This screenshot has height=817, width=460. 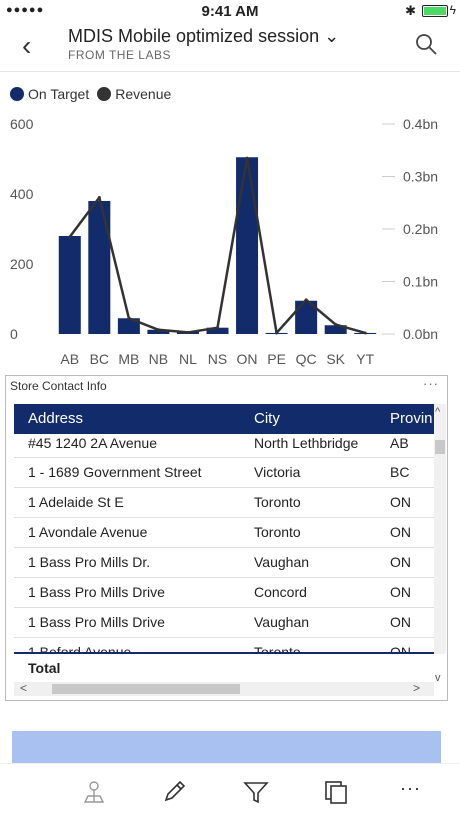 I want to click on revenue-point-on, so click(x=247, y=158).